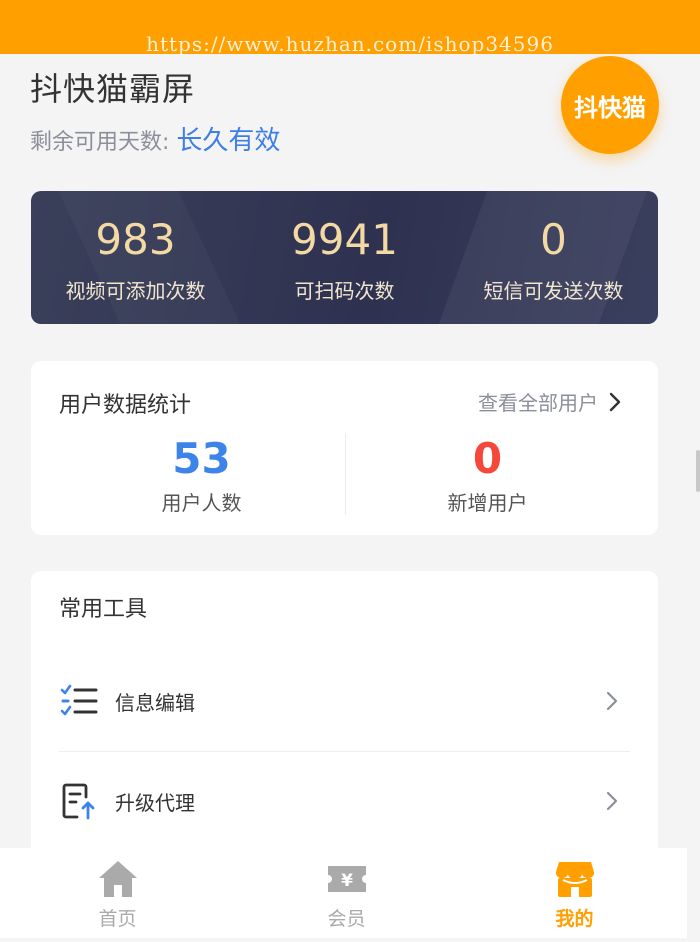  I want to click on tab-mine: 我的, so click(574, 894).